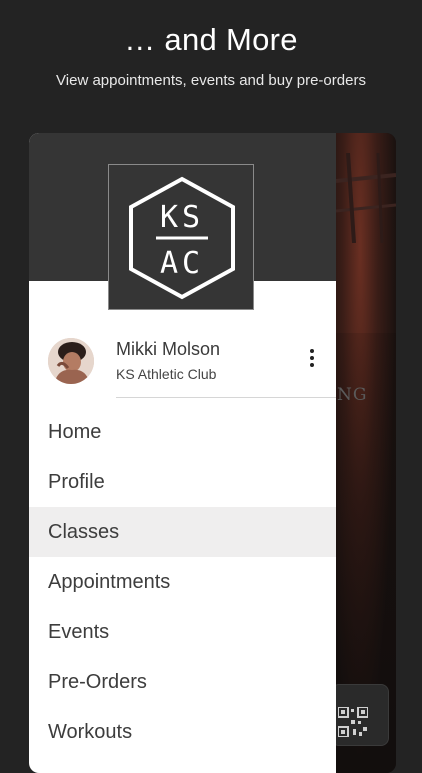 Image resolution: width=422 pixels, height=773 pixels. What do you see at coordinates (226, 397) in the screenshot?
I see `divider` at bounding box center [226, 397].